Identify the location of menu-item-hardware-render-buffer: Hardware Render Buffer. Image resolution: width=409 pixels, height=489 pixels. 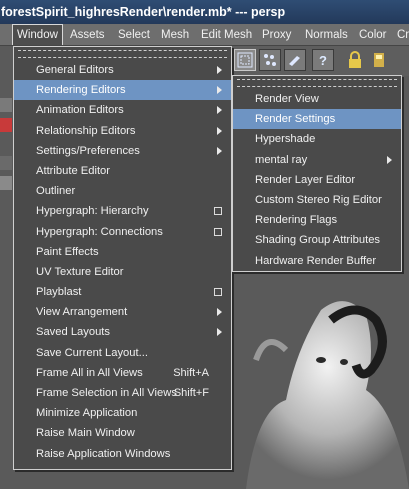
(317, 261).